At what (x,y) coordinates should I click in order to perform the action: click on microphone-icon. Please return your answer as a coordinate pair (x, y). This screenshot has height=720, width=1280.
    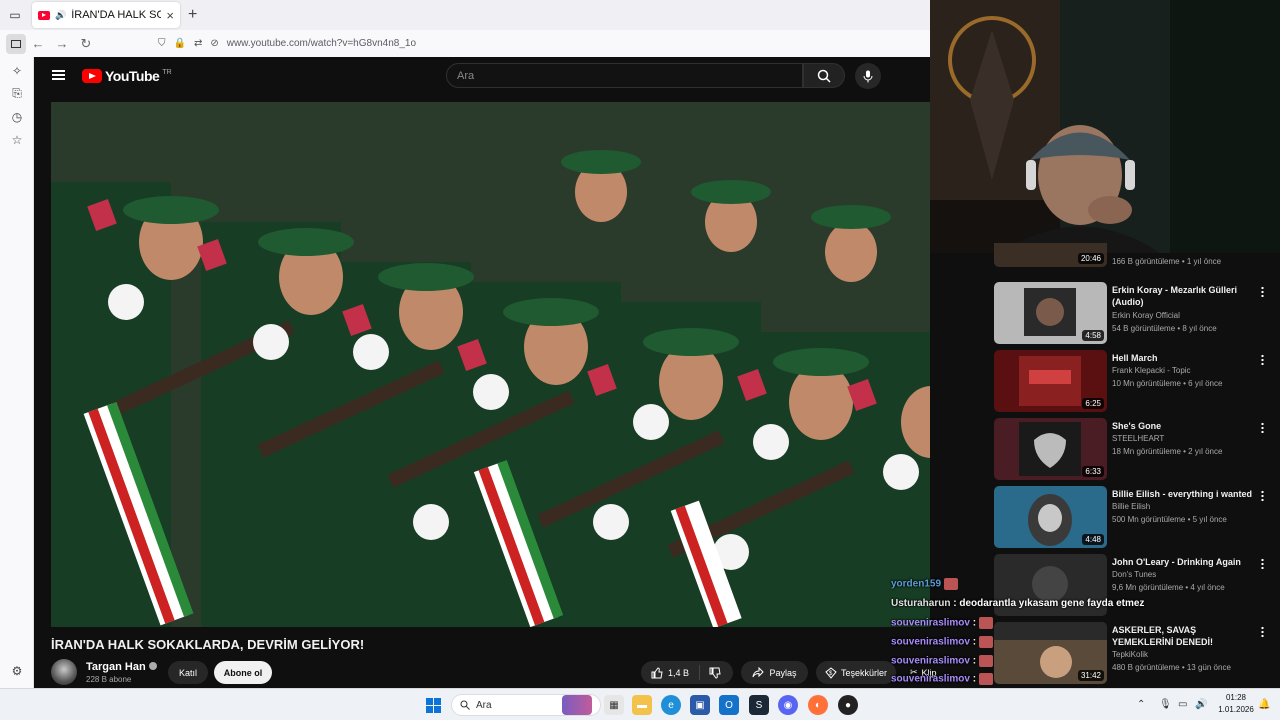
    Looking at the image, I should click on (868, 76).